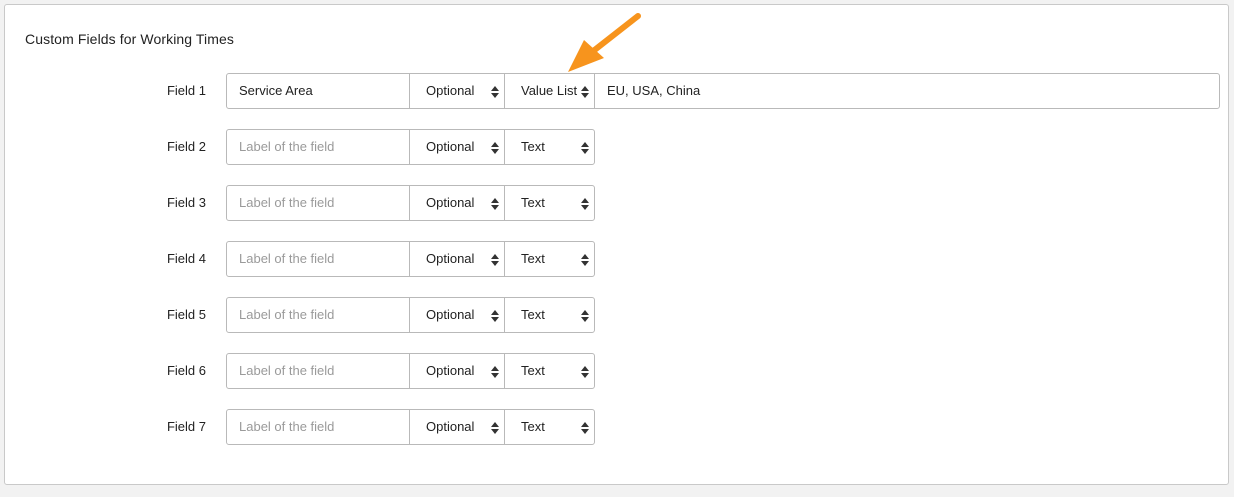 This screenshot has width=1234, height=497. Describe the element at coordinates (186, 258) in the screenshot. I see `field-label: Field 4` at that location.